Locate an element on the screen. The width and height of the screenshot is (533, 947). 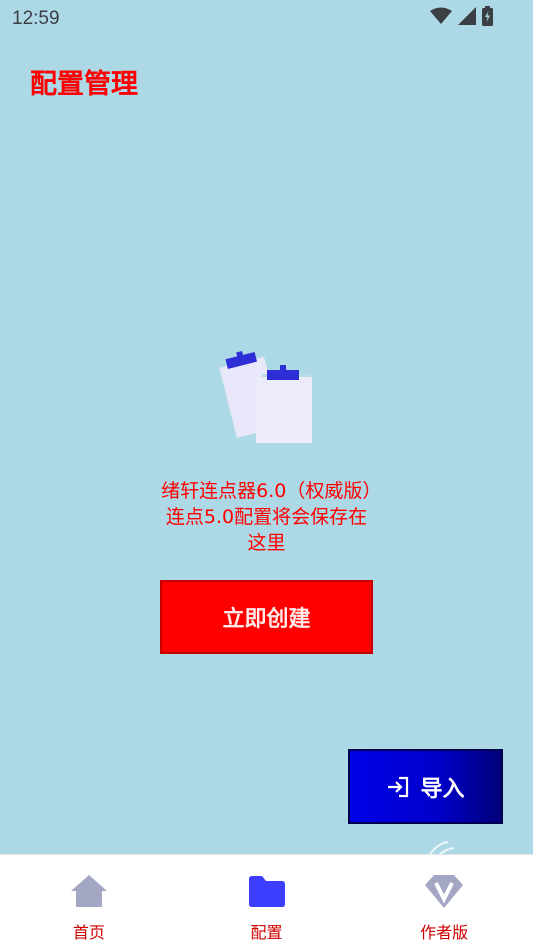
nav-item-config: 配置 is located at coordinates (267, 901).